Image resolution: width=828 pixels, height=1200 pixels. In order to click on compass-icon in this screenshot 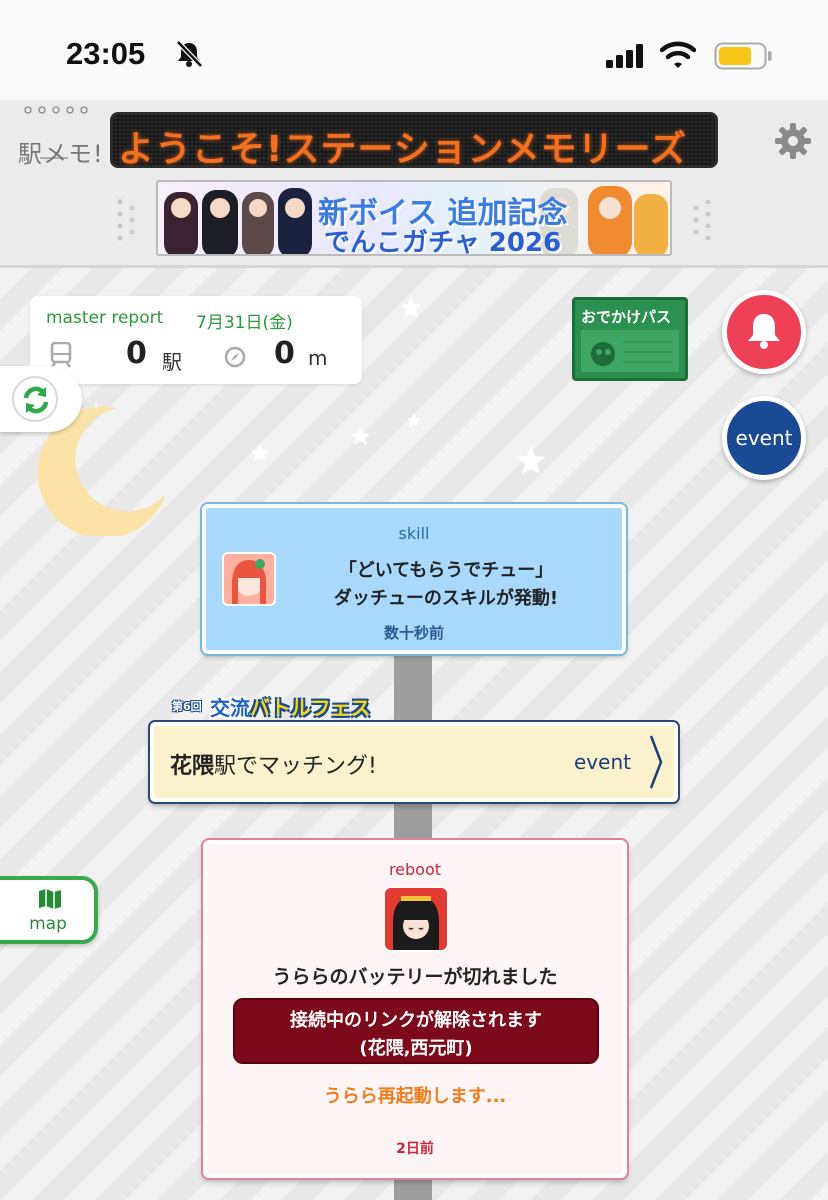, I will do `click(235, 357)`.